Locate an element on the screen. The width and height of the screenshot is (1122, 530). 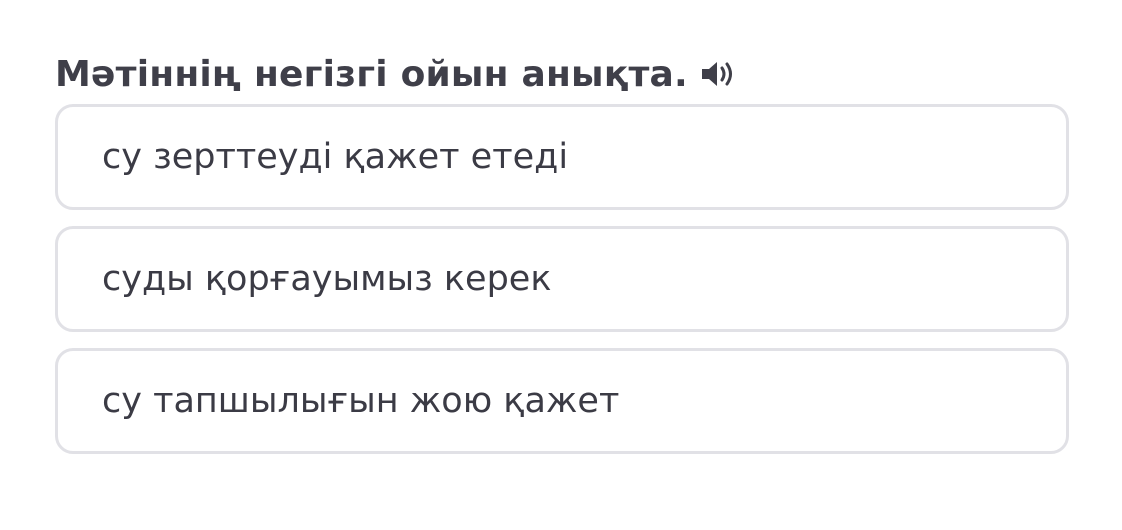
question-header: Мәтіннің негізгі ойын анықта. is located at coordinates (562, 74).